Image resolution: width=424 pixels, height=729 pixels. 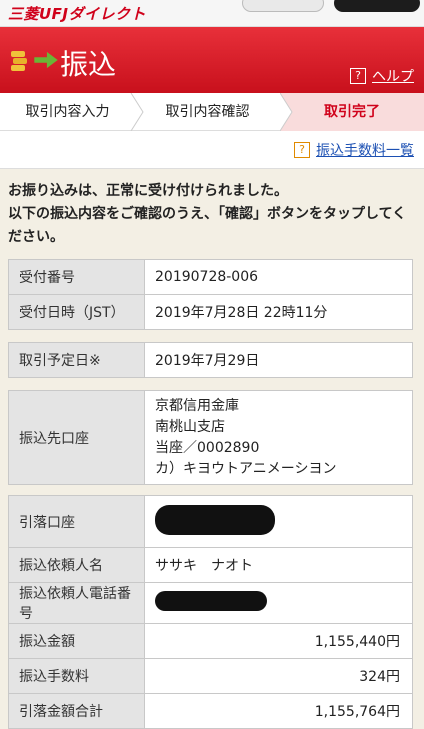 I want to click on payee-account: 当座／0002890, so click(x=207, y=447).